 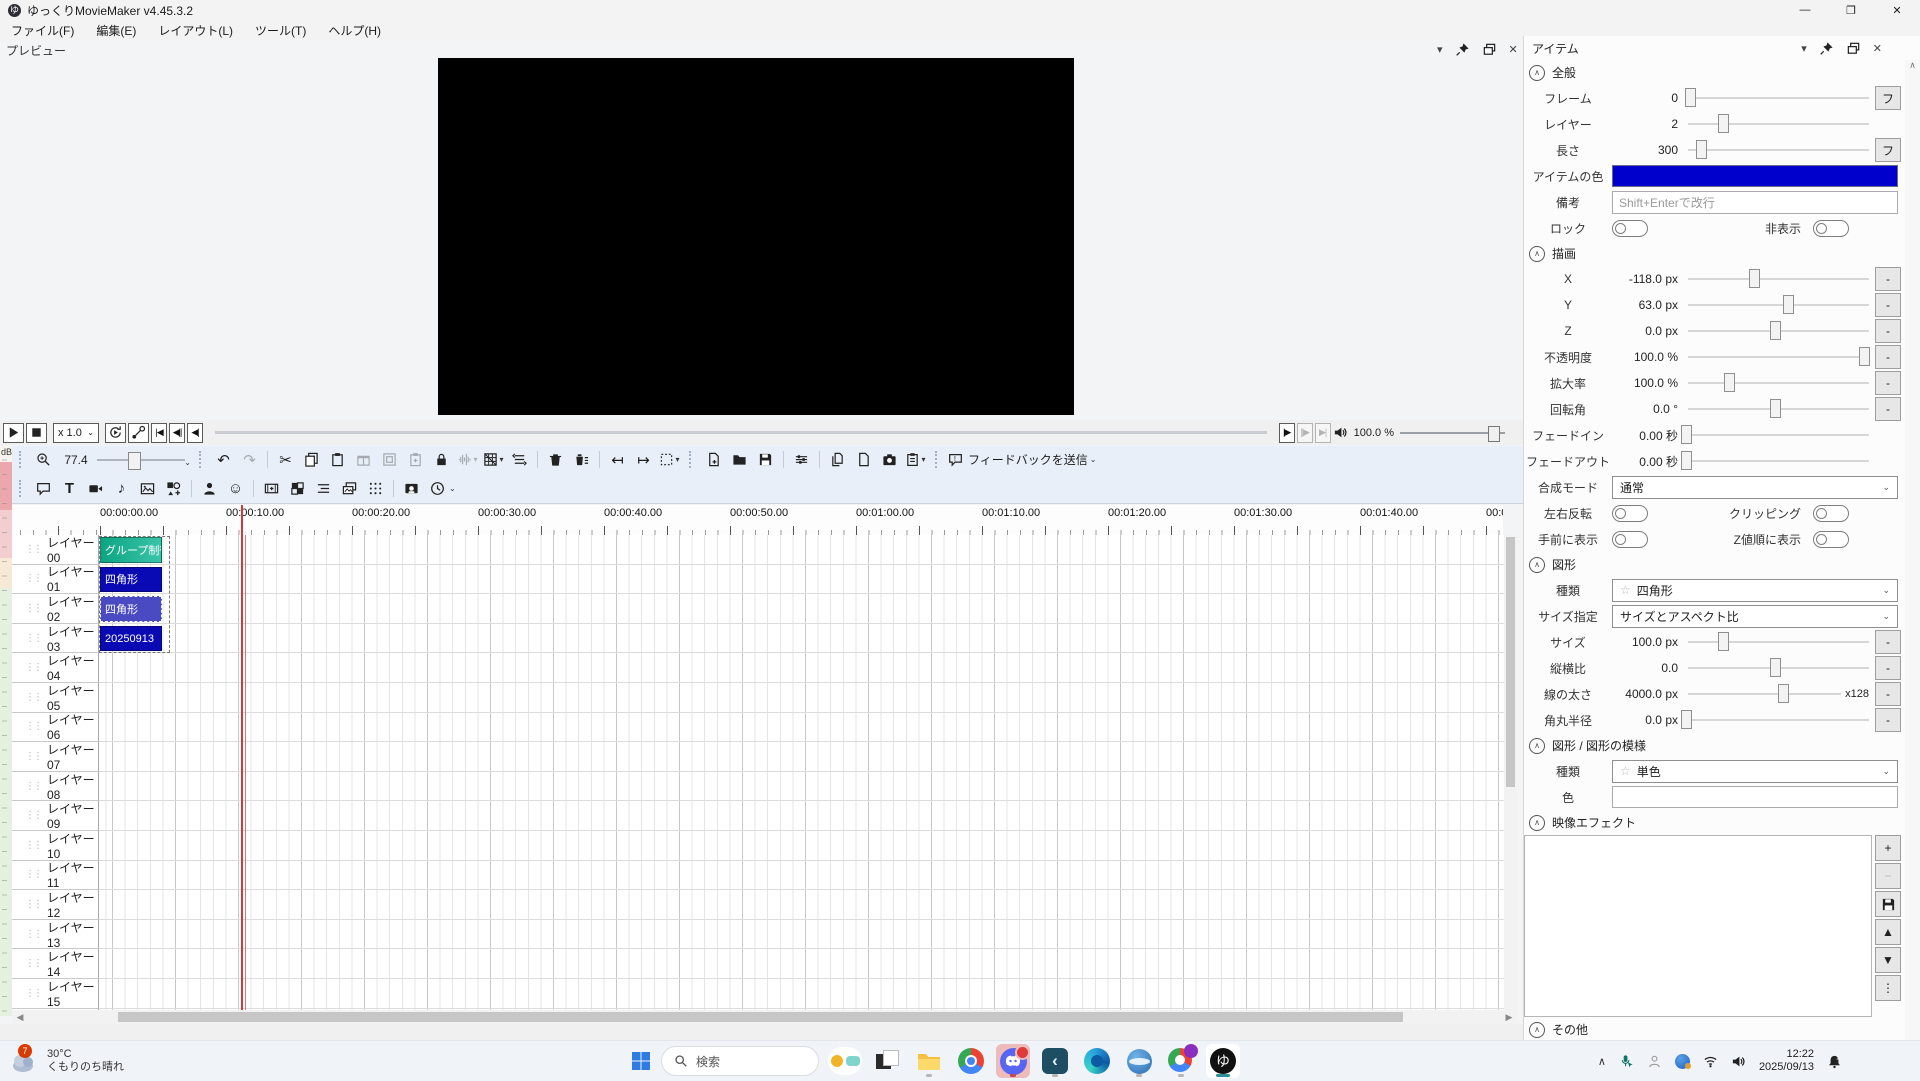 What do you see at coordinates (55, 609) in the screenshot?
I see `layer-label: ⋮⋮ レイヤー 02` at bounding box center [55, 609].